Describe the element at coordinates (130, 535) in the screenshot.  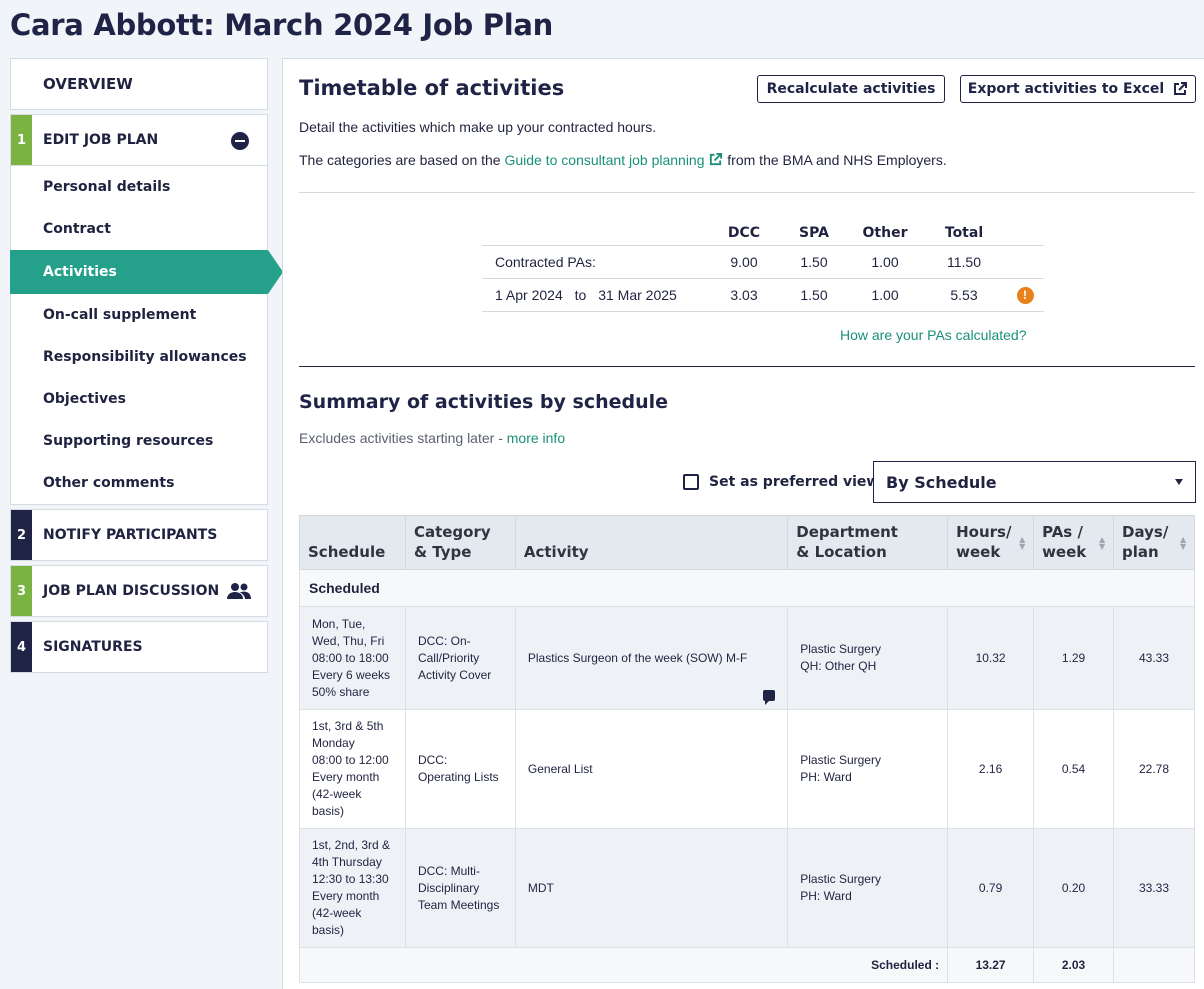
I see `step-label: NOTIFY PARTICIPANTS` at that location.